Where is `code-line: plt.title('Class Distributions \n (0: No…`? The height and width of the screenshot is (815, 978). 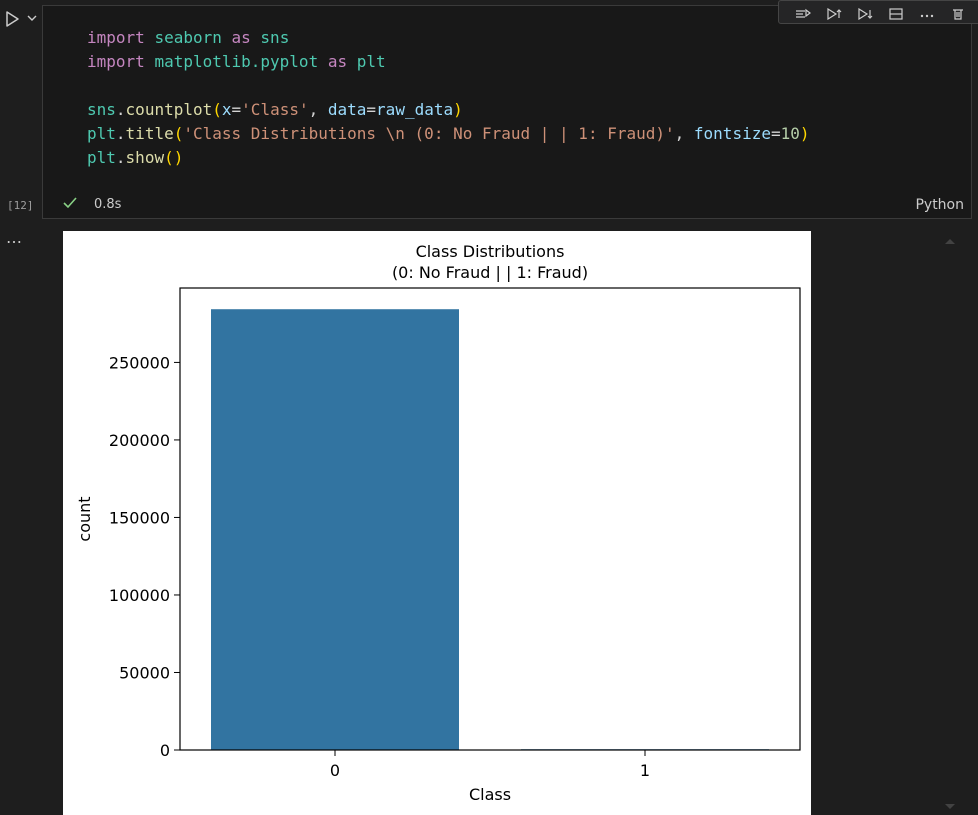 code-line: plt.title('Class Distributions \n (0: No… is located at coordinates (448, 134).